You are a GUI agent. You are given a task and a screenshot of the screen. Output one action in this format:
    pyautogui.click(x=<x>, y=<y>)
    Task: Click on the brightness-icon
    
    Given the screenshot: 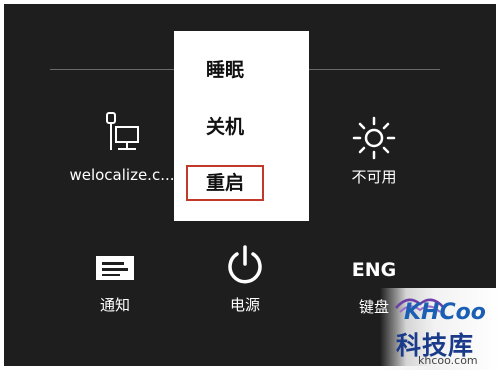 What is the action you would take?
    pyautogui.click(x=374, y=138)
    